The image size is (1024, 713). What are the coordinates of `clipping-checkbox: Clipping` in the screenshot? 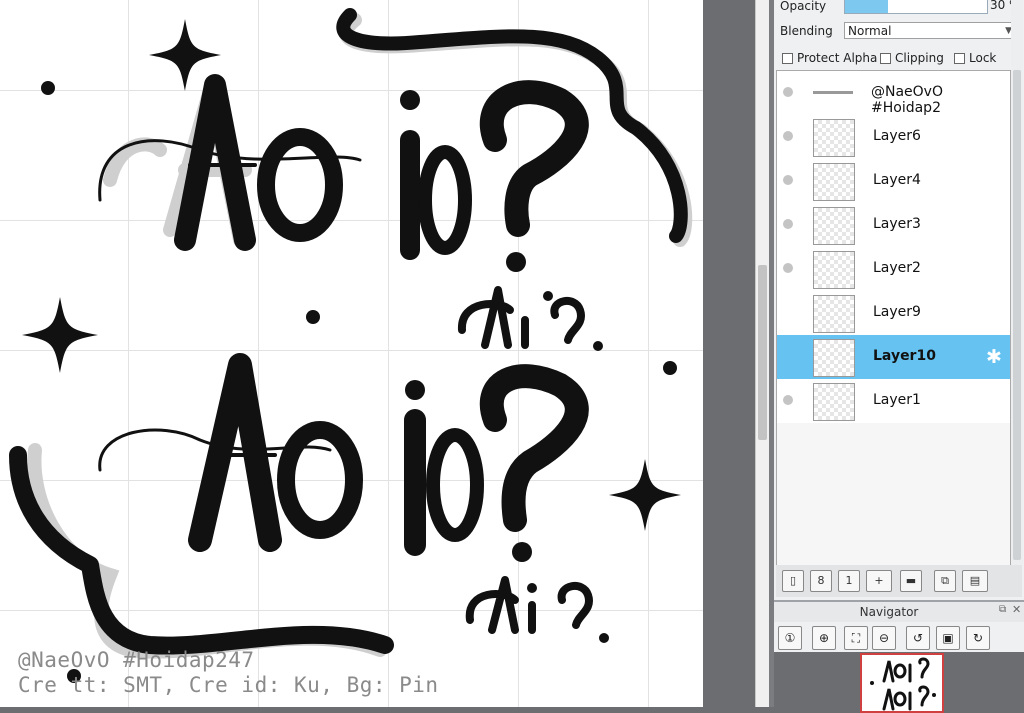 It's located at (912, 58).